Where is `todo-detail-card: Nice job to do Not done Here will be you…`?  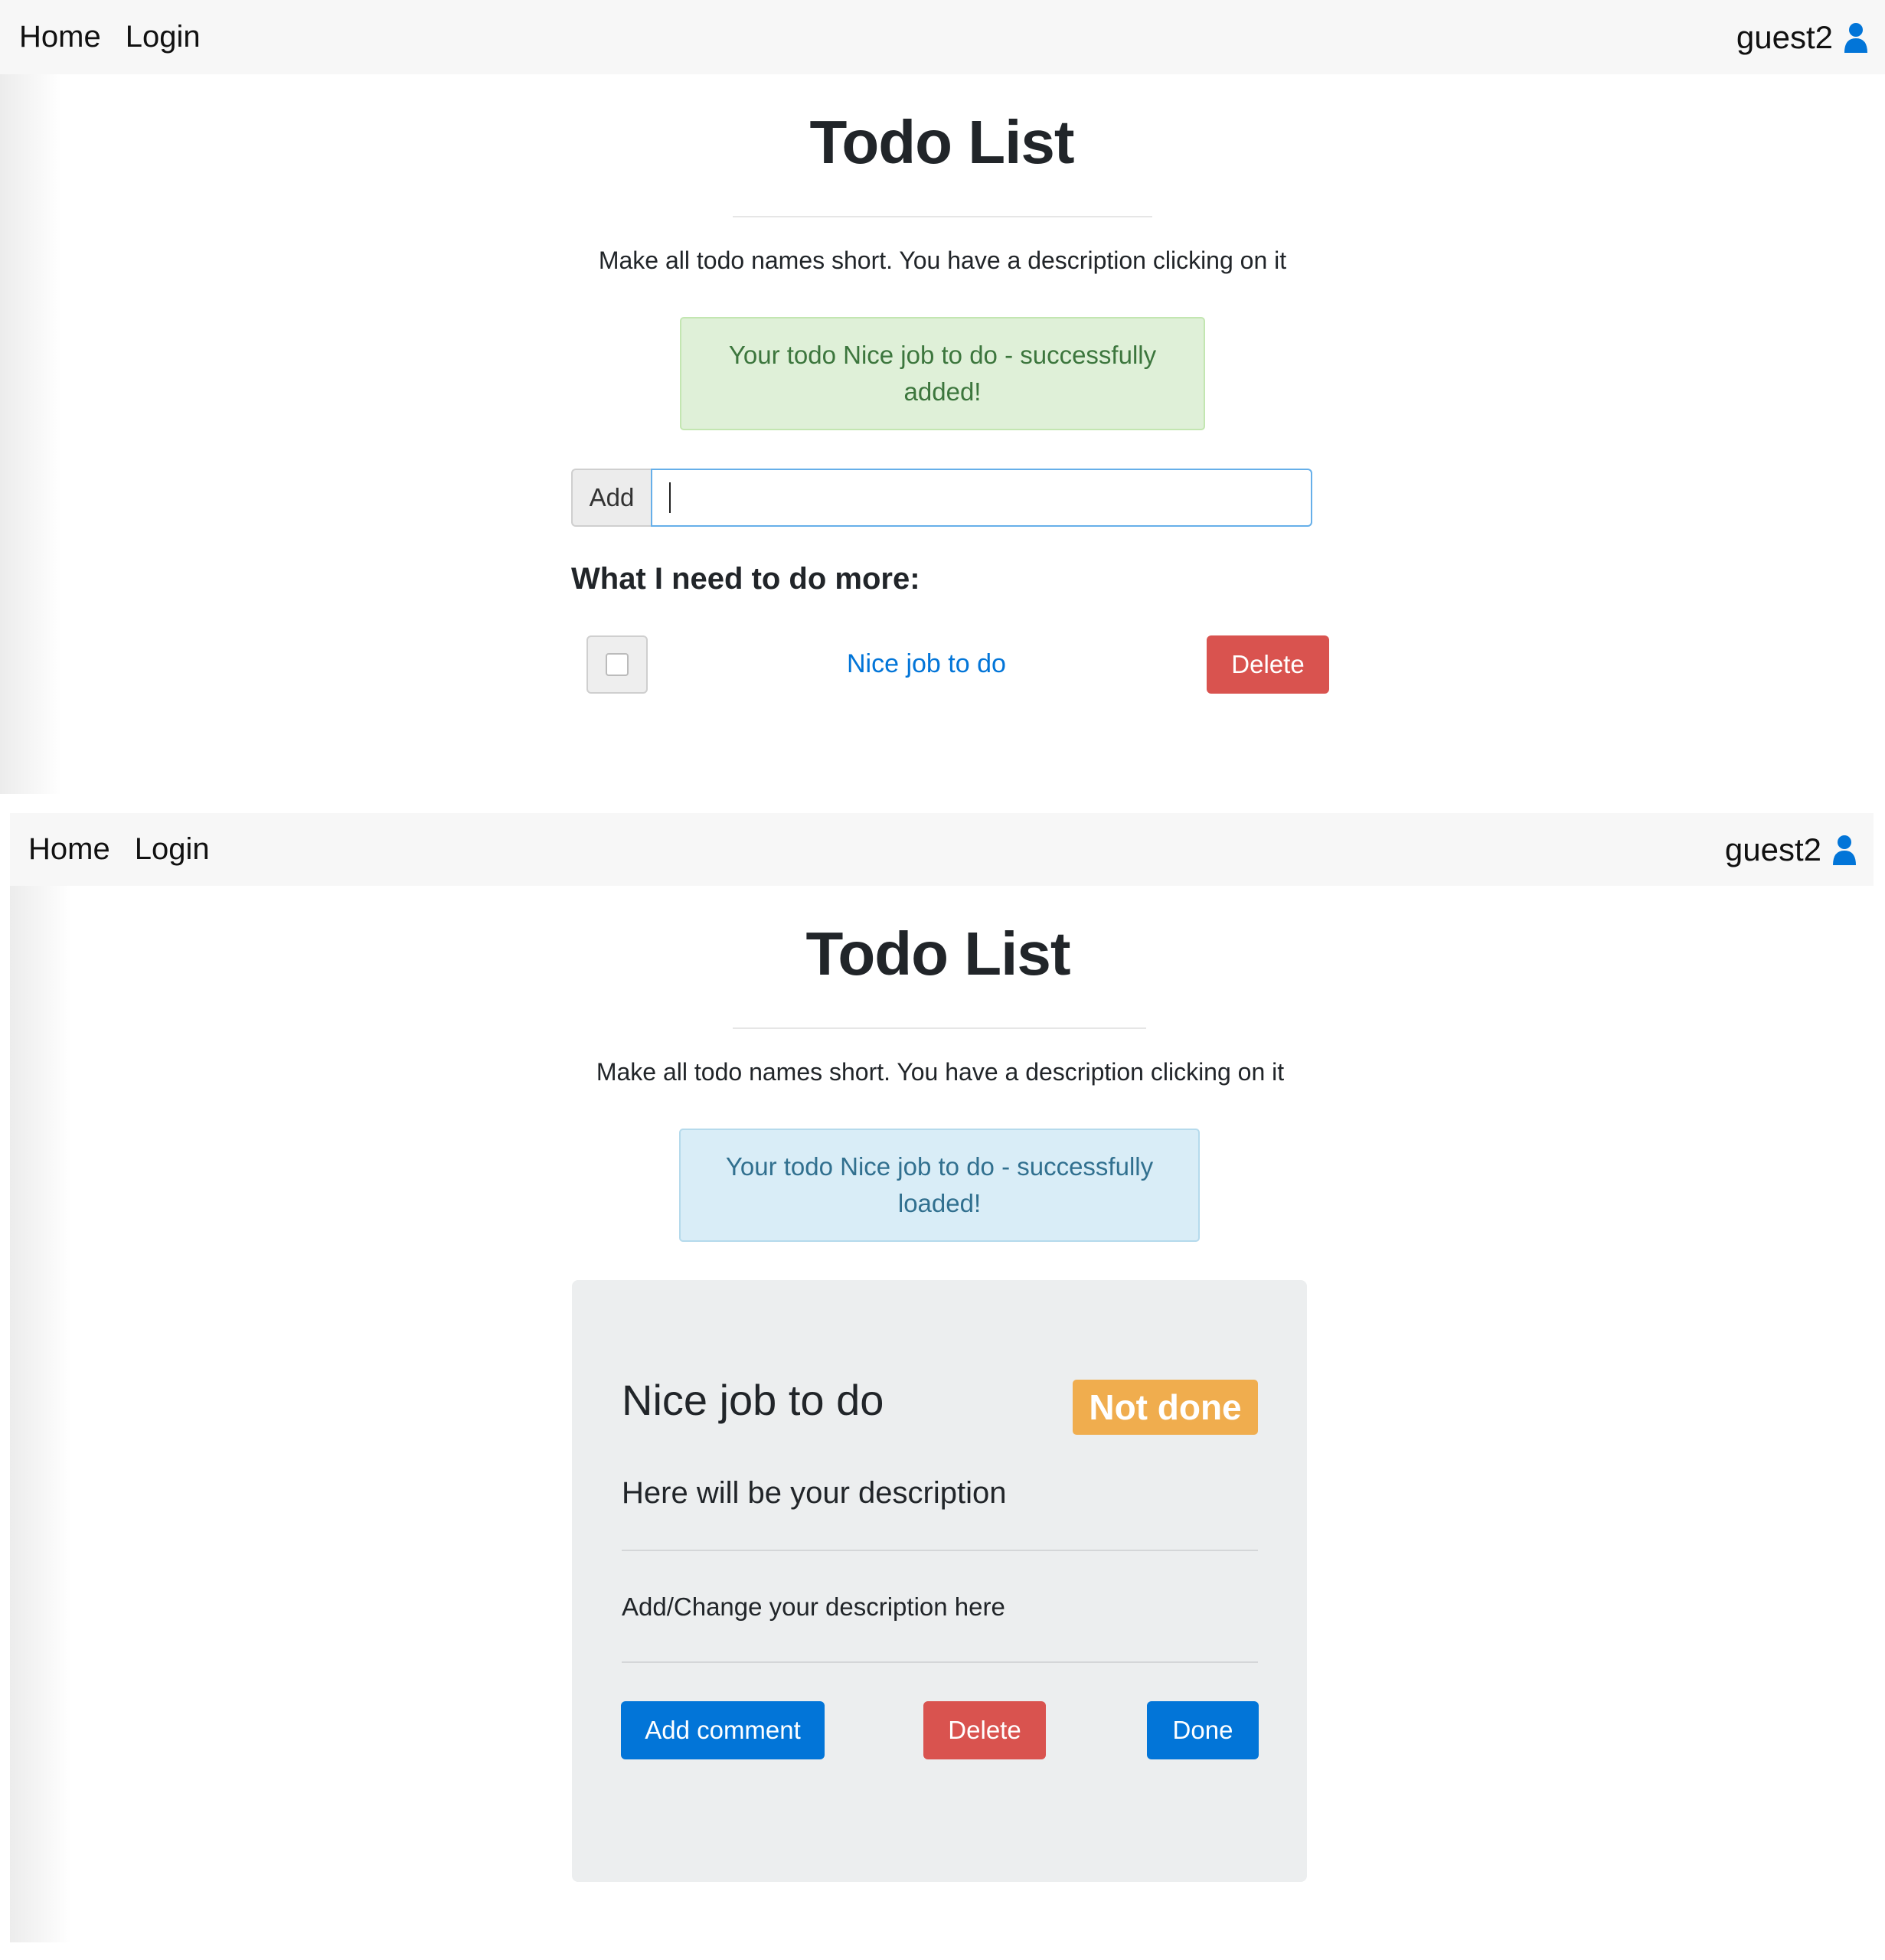 todo-detail-card: Nice job to do Not done Here will be you… is located at coordinates (939, 1581).